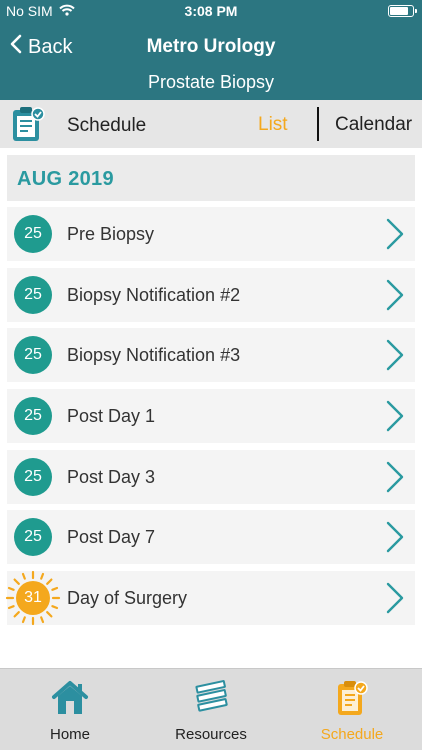 The height and width of the screenshot is (751, 422). I want to click on books-icon, so click(211, 700).